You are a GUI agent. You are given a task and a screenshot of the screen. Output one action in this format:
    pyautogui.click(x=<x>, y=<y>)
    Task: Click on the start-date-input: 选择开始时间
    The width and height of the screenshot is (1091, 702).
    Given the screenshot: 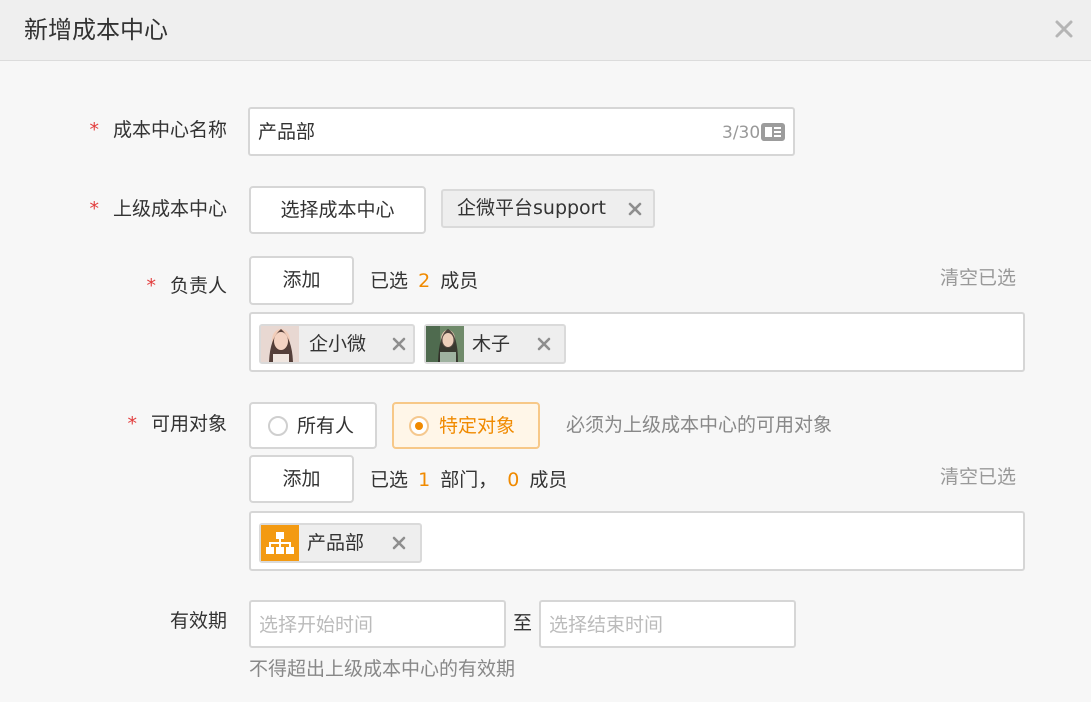 What is the action you would take?
    pyautogui.click(x=377, y=624)
    